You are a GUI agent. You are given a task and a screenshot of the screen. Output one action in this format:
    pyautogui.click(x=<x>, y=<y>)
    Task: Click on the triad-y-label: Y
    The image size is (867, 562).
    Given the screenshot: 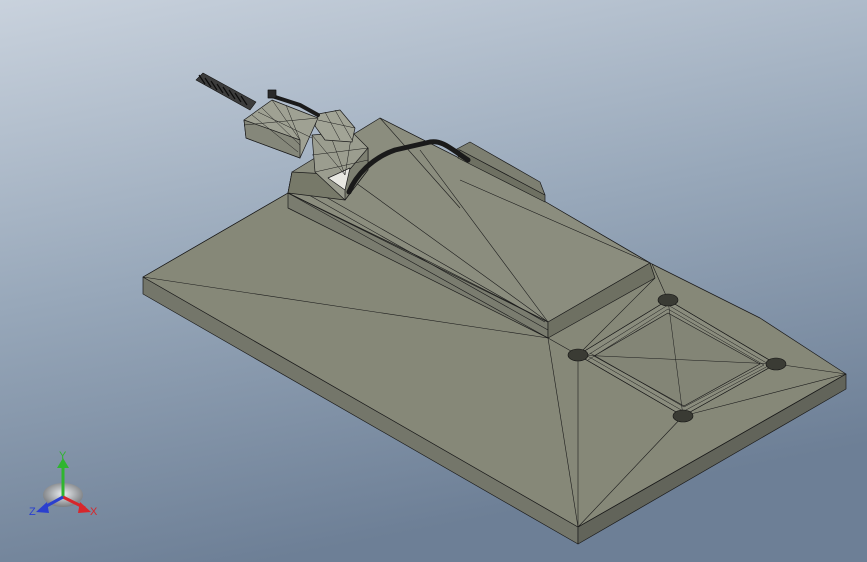 What is the action you would take?
    pyautogui.click(x=63, y=456)
    